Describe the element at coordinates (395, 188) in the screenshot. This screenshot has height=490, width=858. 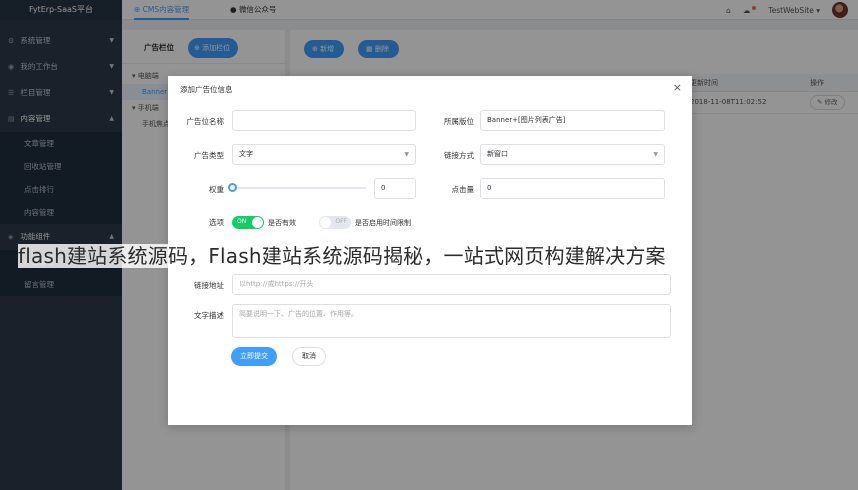
I see `weight-input: 0` at that location.